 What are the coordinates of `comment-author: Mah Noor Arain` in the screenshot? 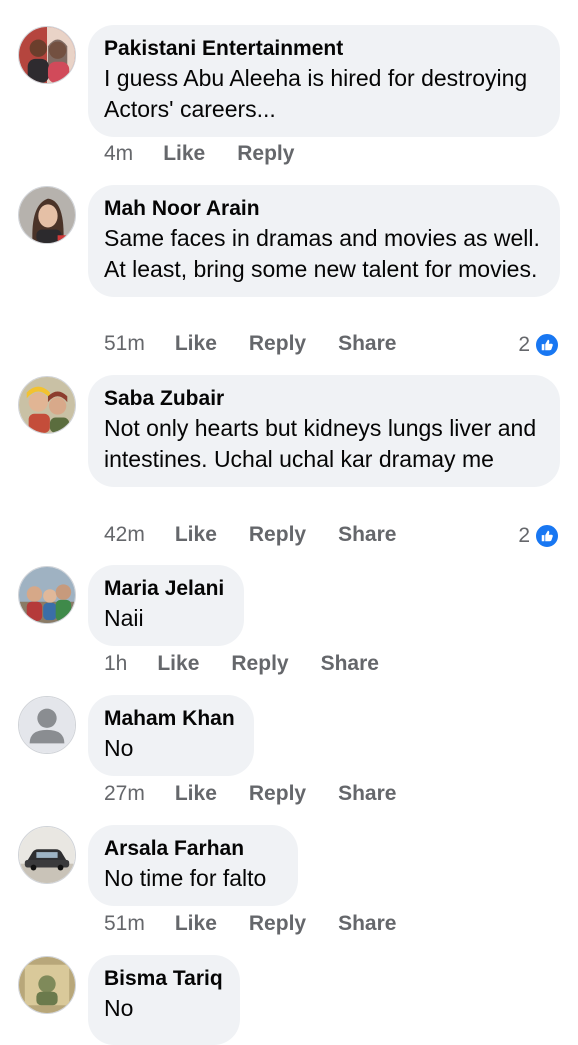 It's located at (324, 209).